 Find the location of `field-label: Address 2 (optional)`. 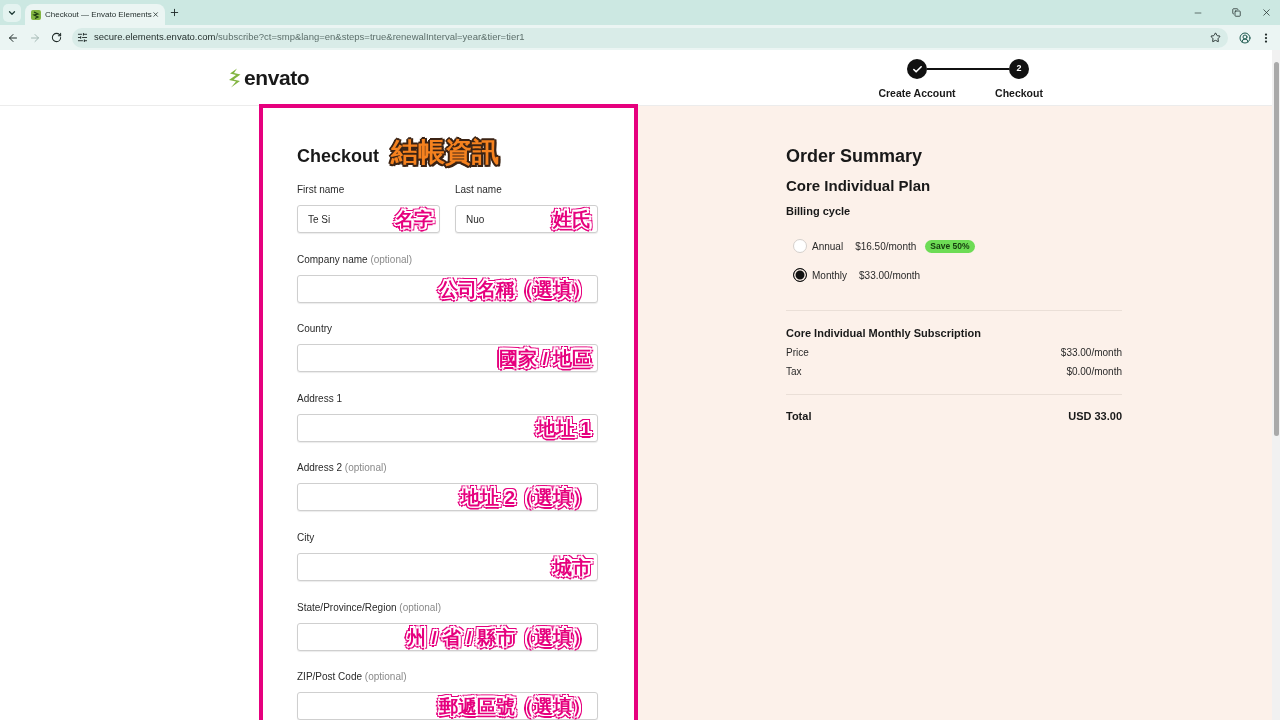

field-label: Address 2 (optional) is located at coordinates (342, 468).